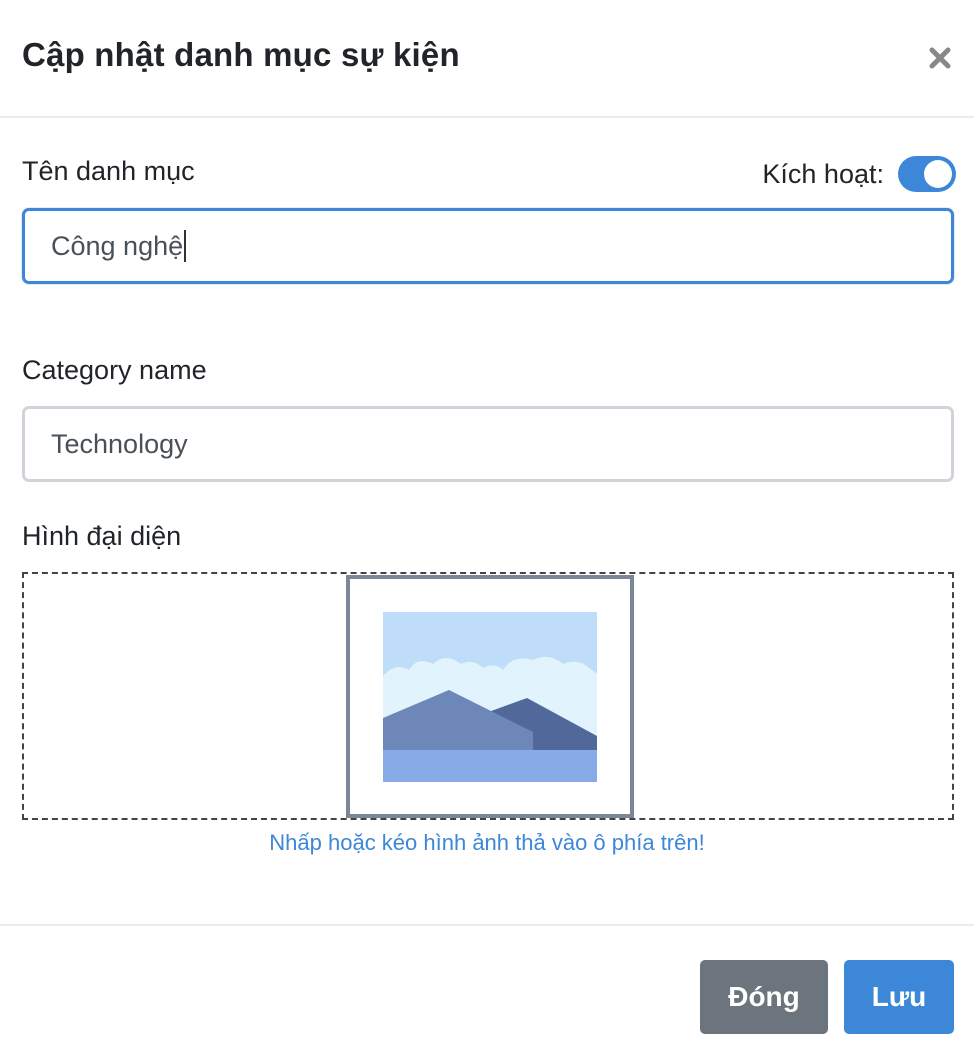  What do you see at coordinates (241, 54) in the screenshot?
I see `modal-title: Cập nhật danh mục sự kiện` at bounding box center [241, 54].